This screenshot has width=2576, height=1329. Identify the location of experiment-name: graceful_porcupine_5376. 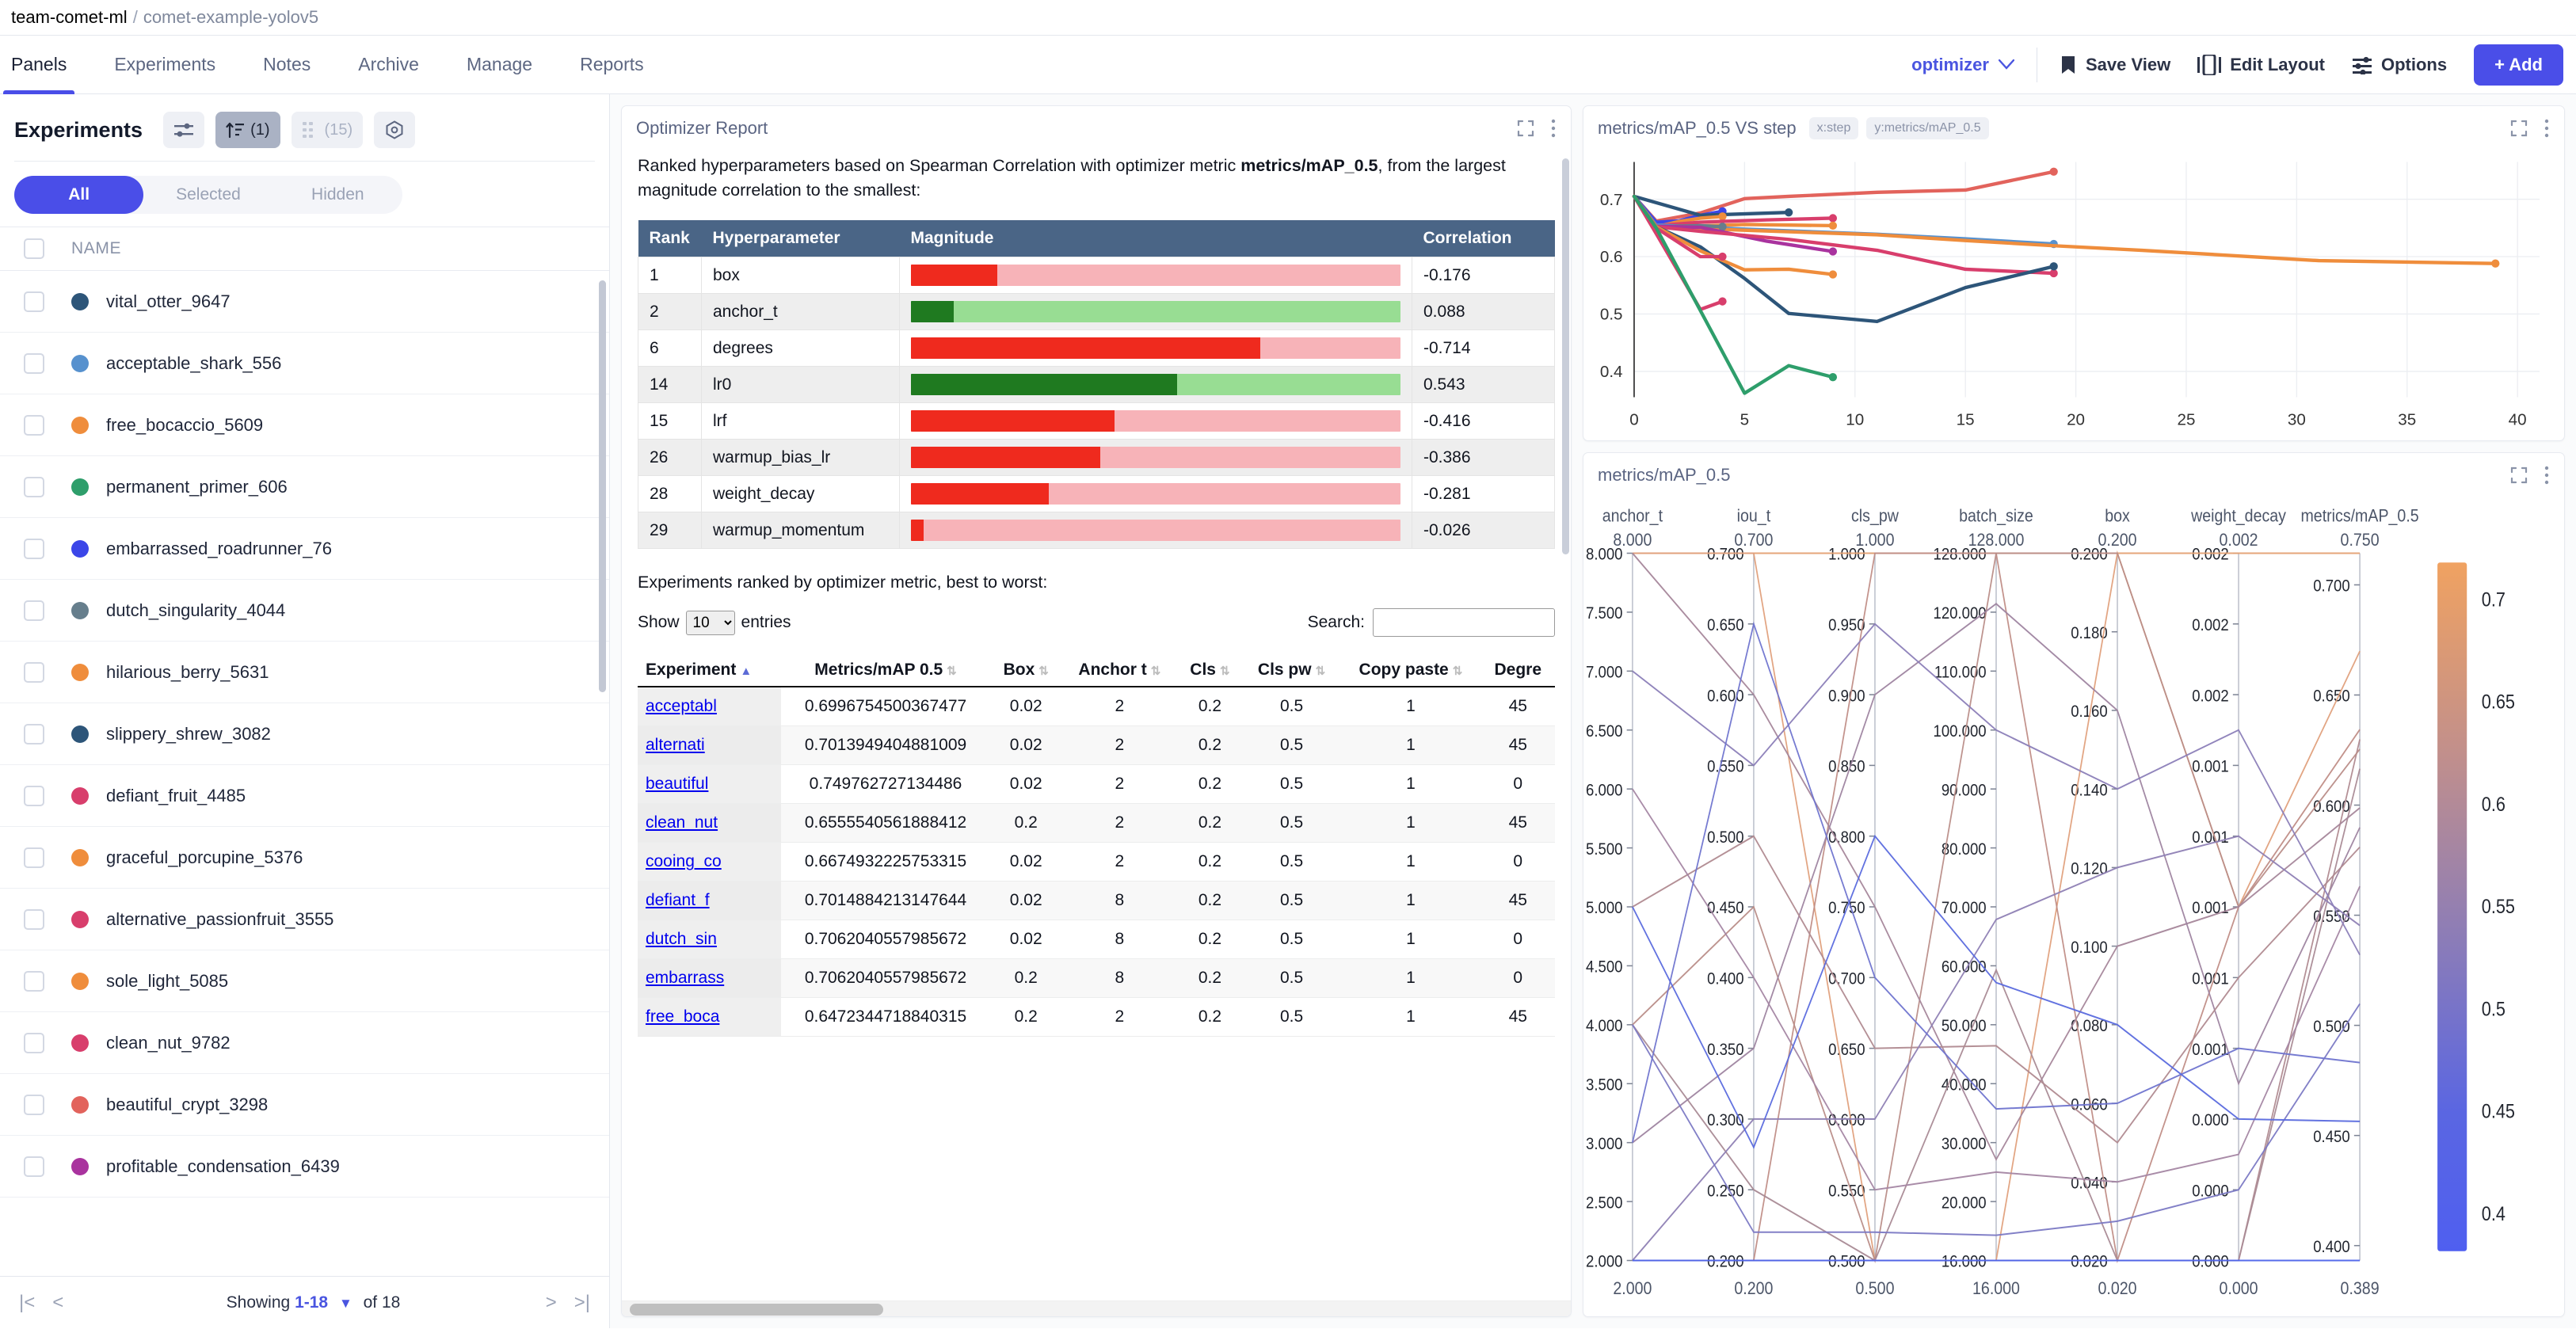
(205, 858).